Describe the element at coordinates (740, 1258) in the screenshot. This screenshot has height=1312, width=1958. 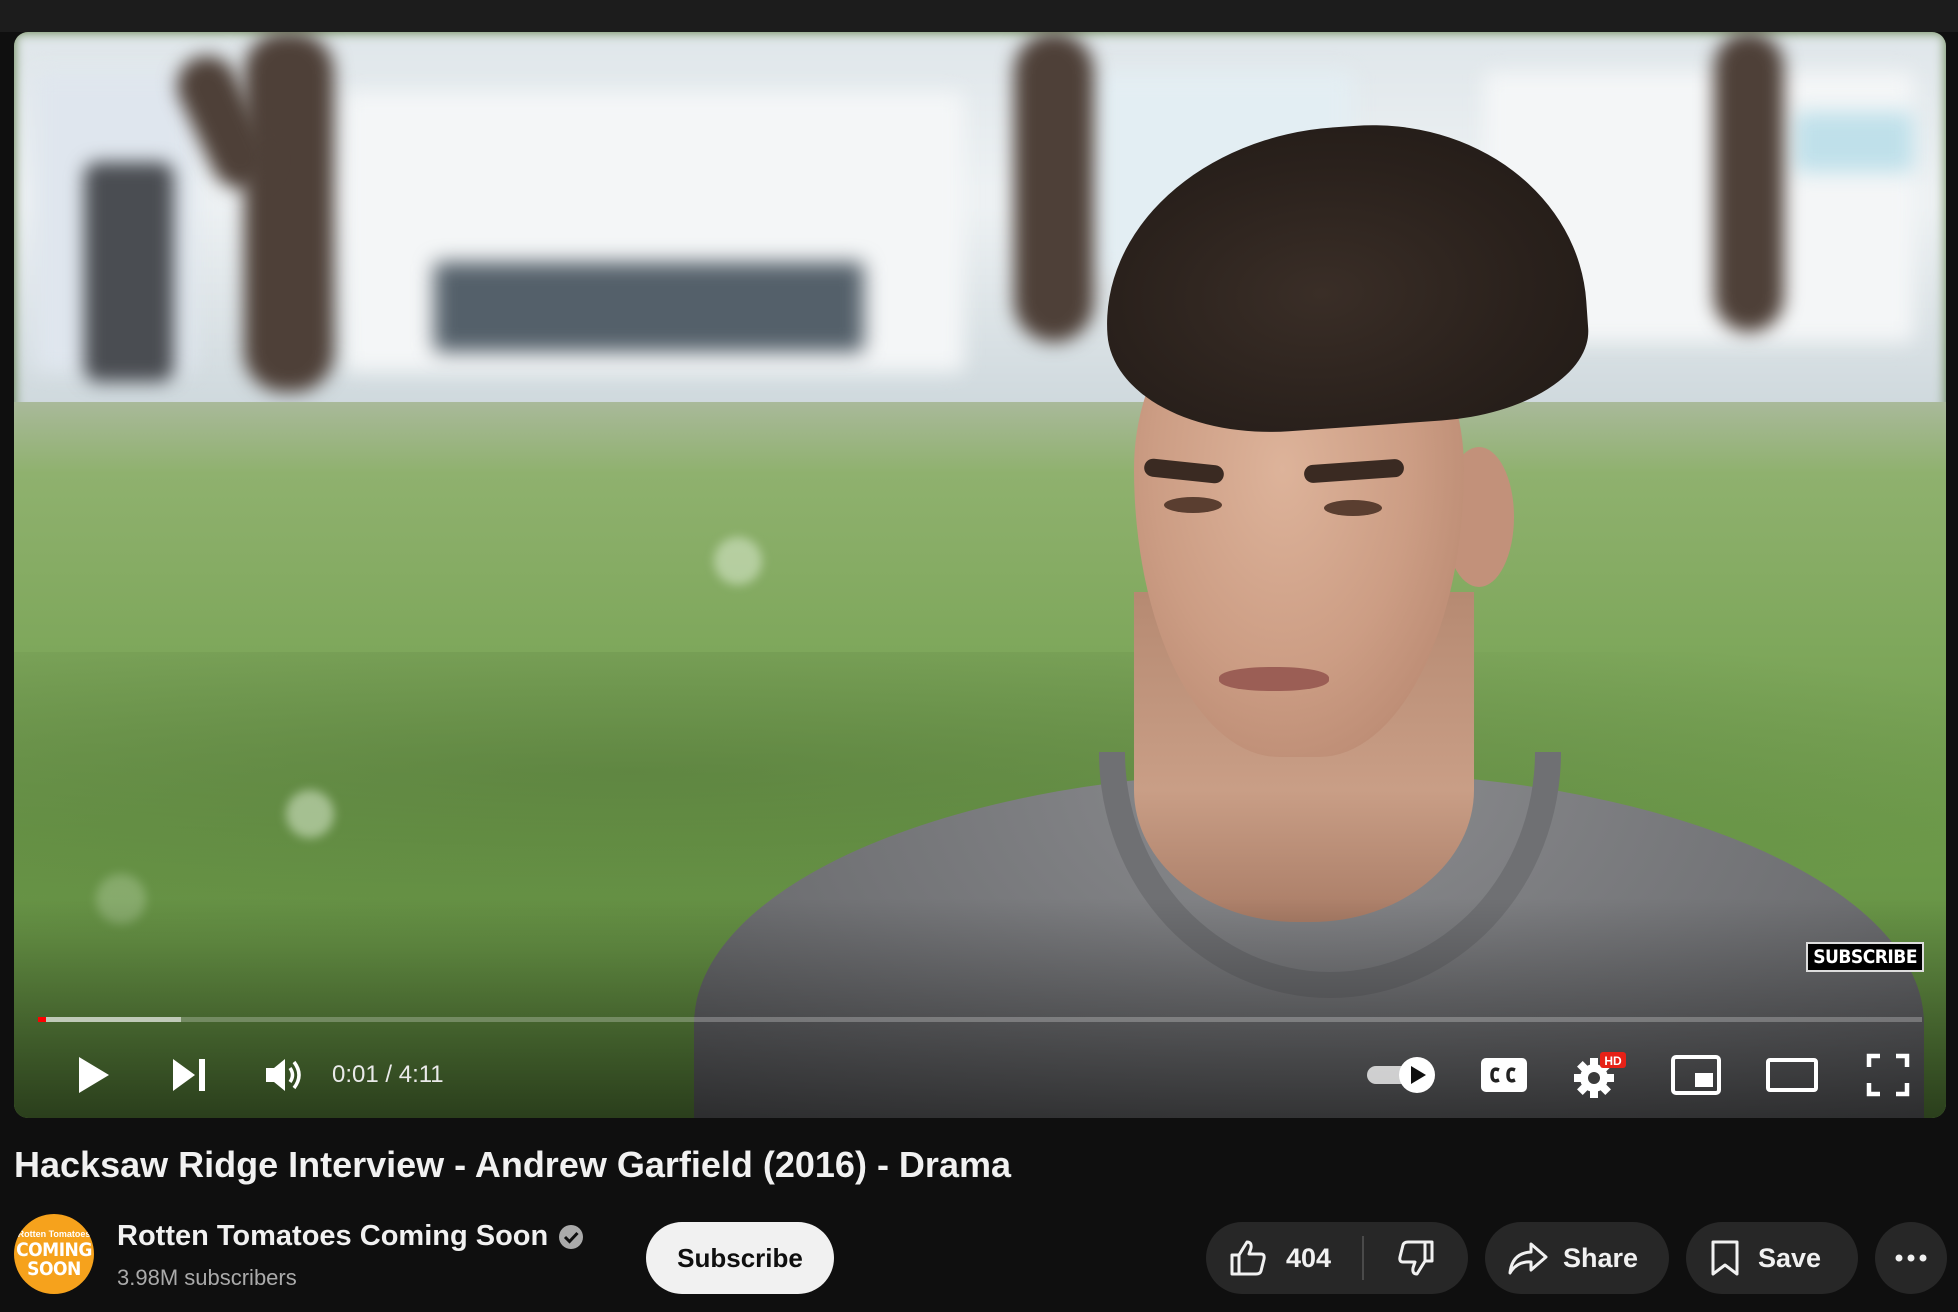
I see `subscribe-button: Subscribe` at that location.